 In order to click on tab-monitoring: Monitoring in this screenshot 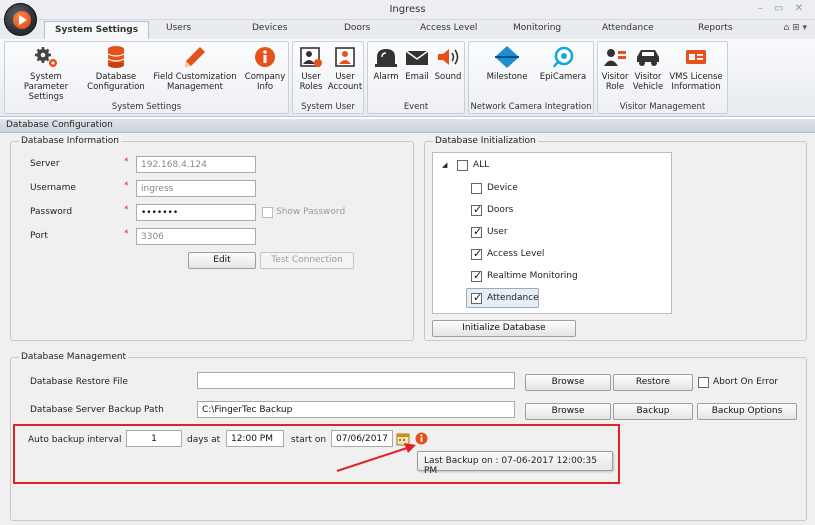, I will do `click(537, 28)`.